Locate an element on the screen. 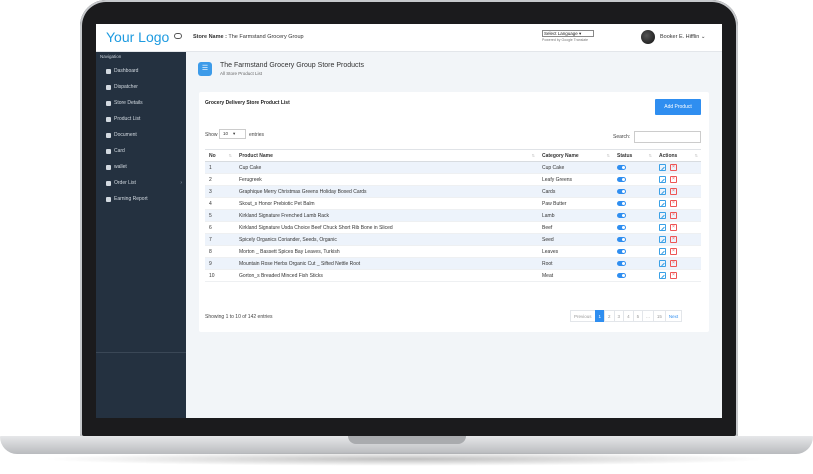 Image resolution: width=813 pixels, height=474 pixels. cell-no: 10 is located at coordinates (220, 275).